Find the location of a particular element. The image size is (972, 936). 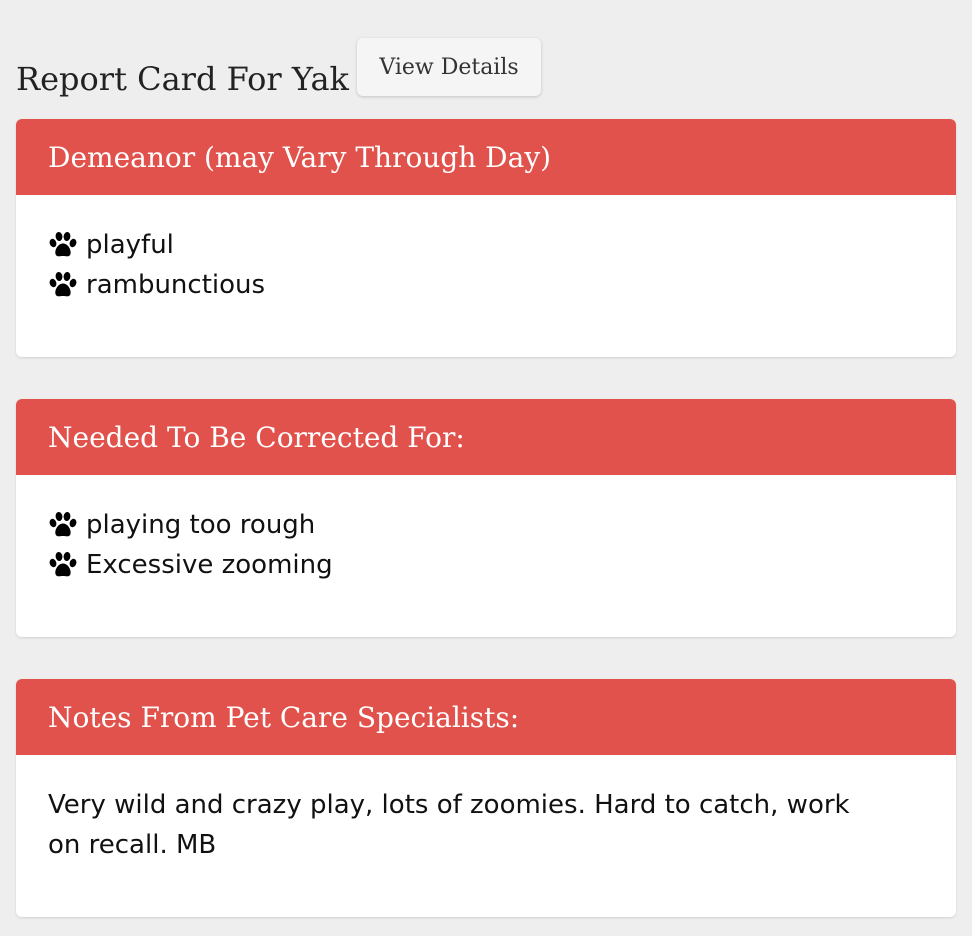

list-item: Excessive zooming is located at coordinates (486, 565).